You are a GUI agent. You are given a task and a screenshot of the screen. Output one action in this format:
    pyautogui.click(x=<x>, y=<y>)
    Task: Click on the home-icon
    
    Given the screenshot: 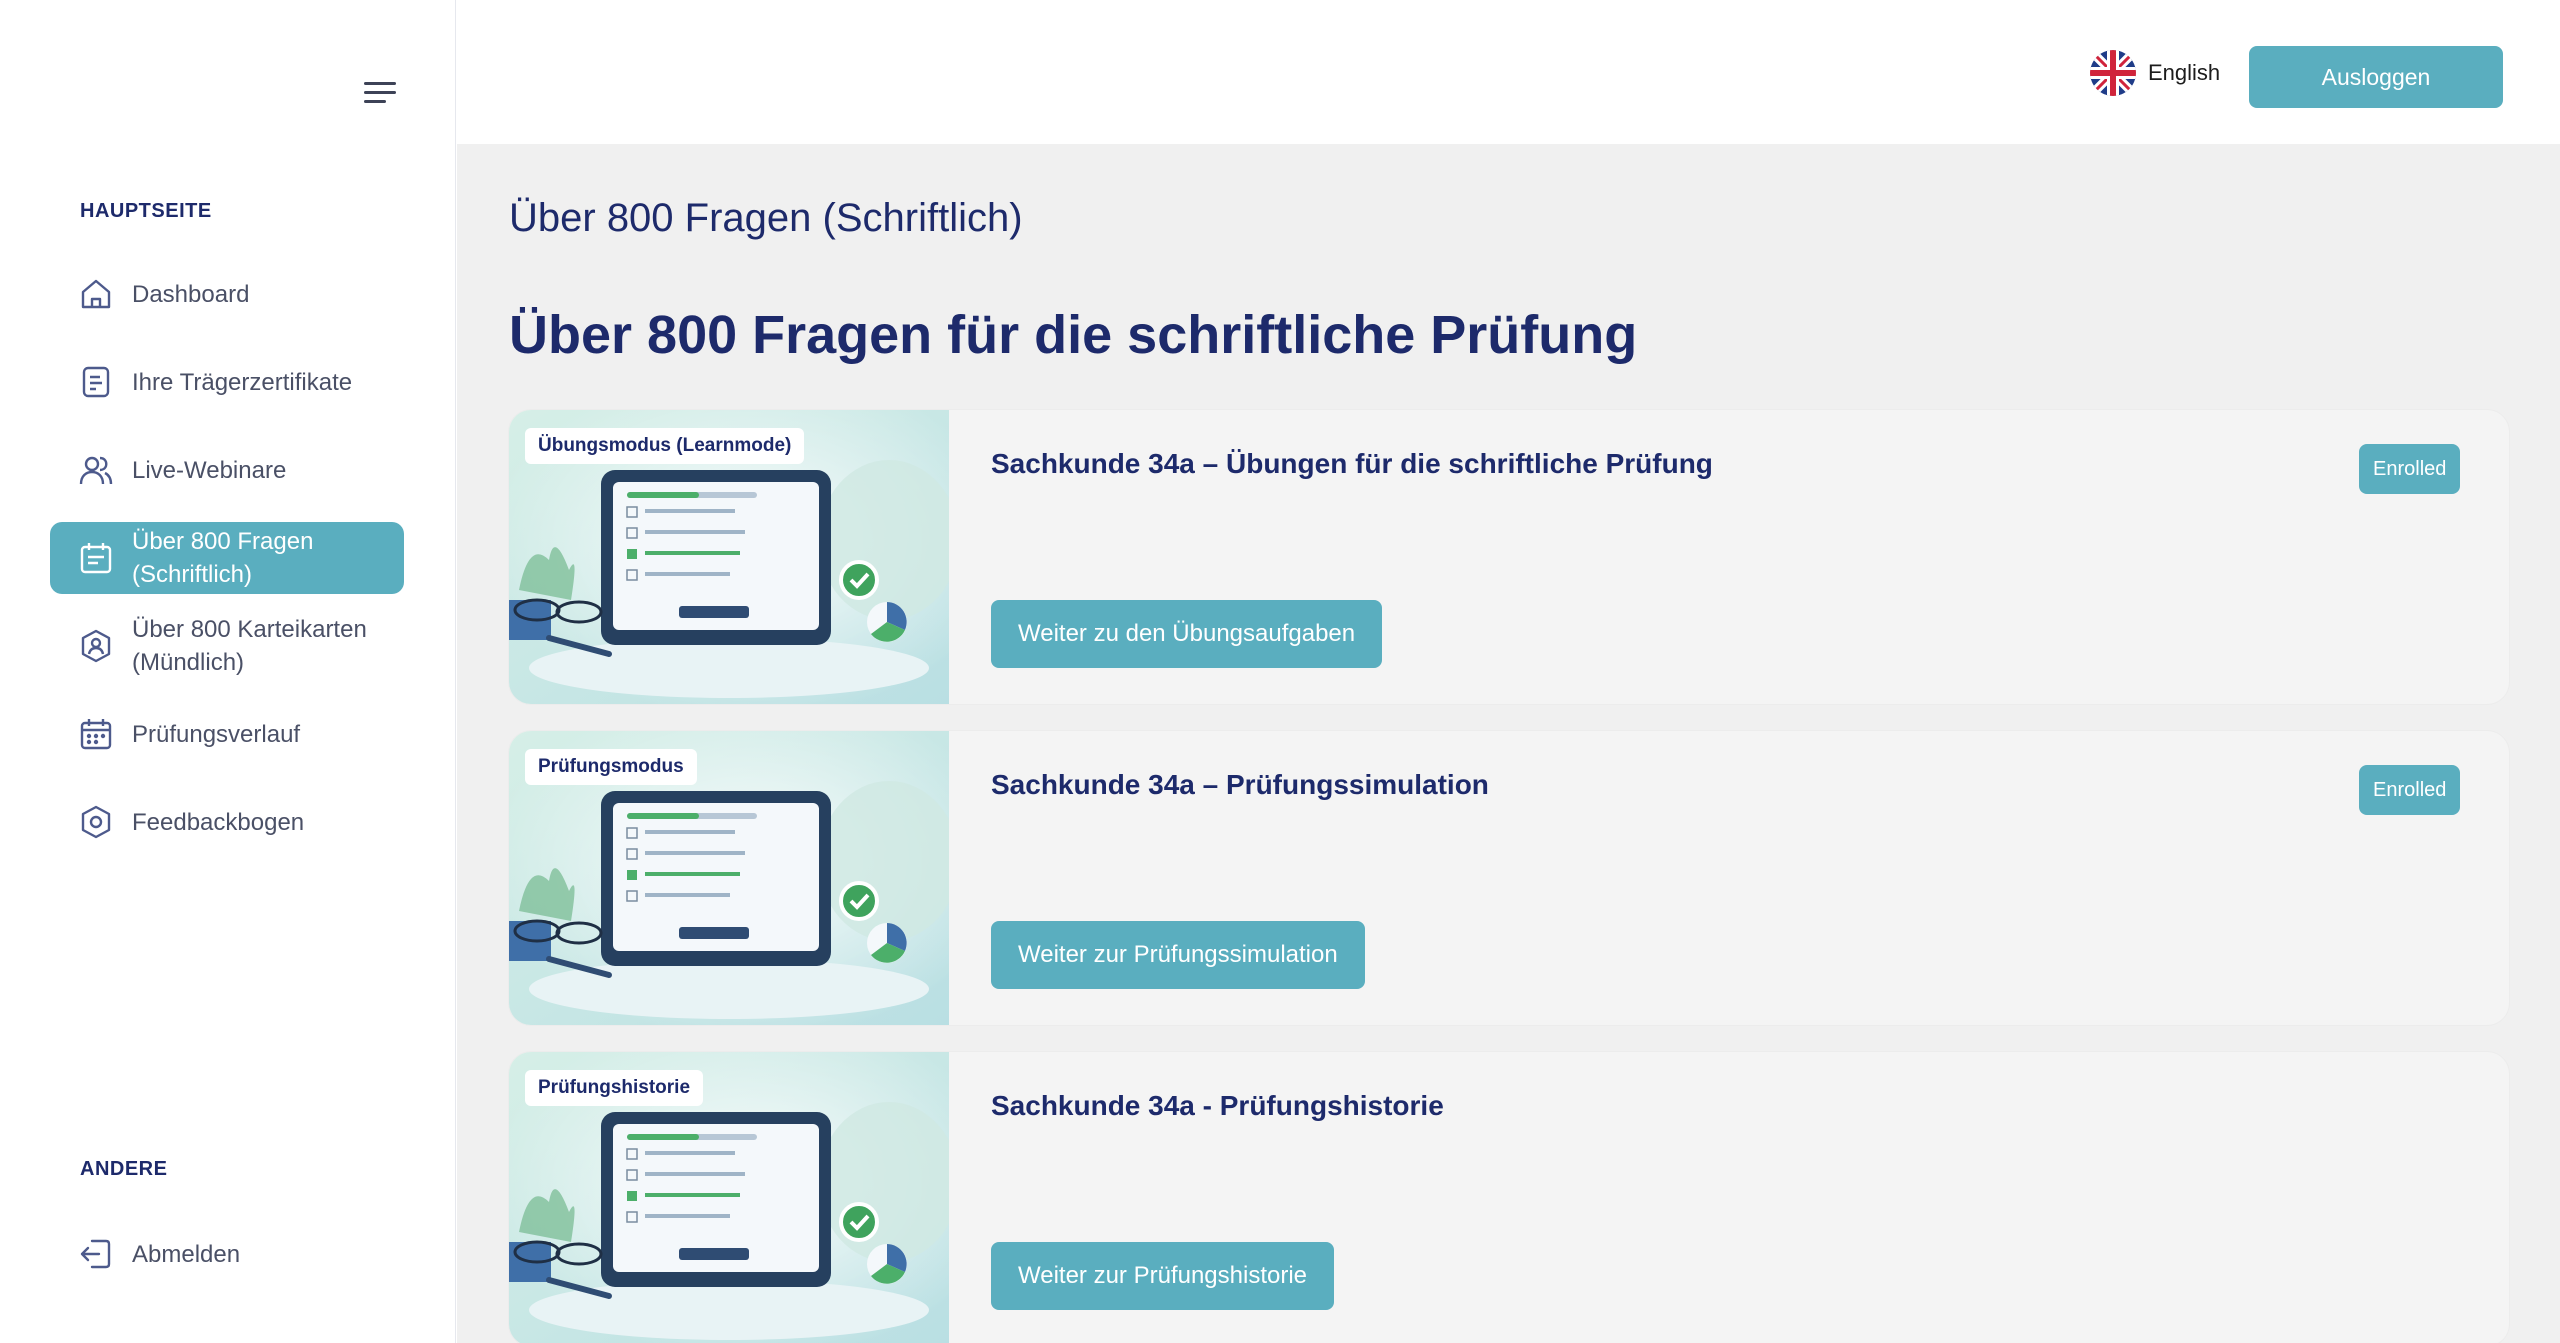 What is the action you would take?
    pyautogui.click(x=96, y=294)
    